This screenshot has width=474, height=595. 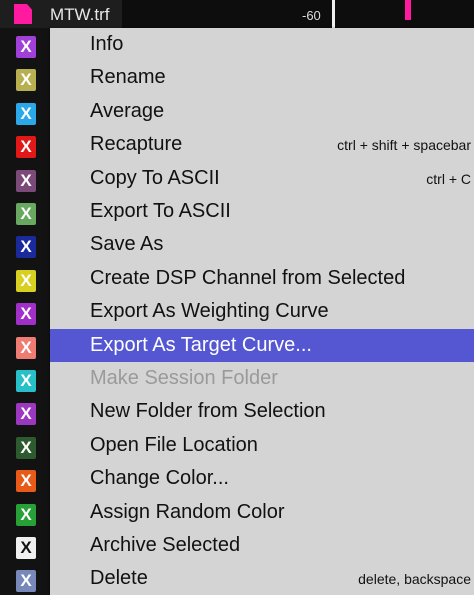 I want to click on menu-item-delete: Delete delete, backspace, so click(x=262, y=578).